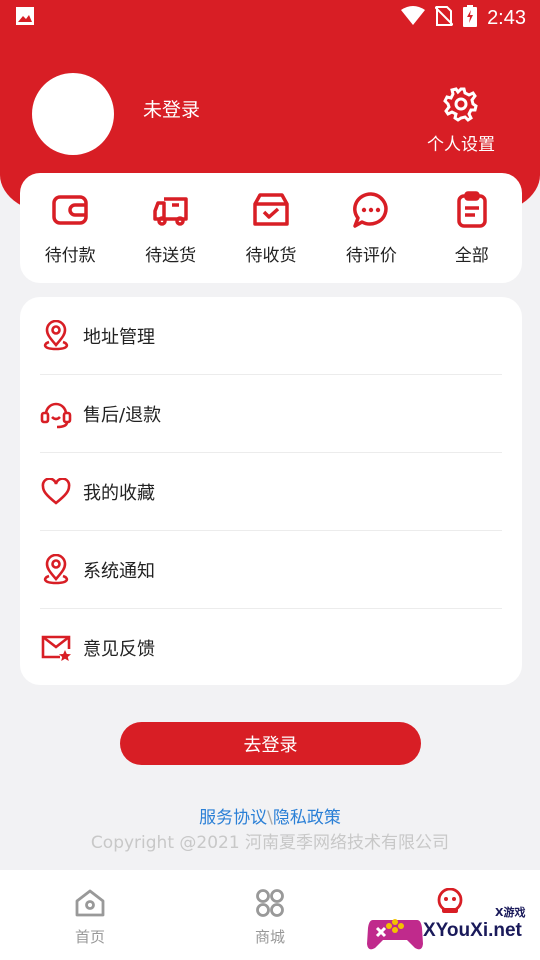 The width and height of the screenshot is (540, 960). I want to click on settings-button: 个人设置, so click(461, 120).